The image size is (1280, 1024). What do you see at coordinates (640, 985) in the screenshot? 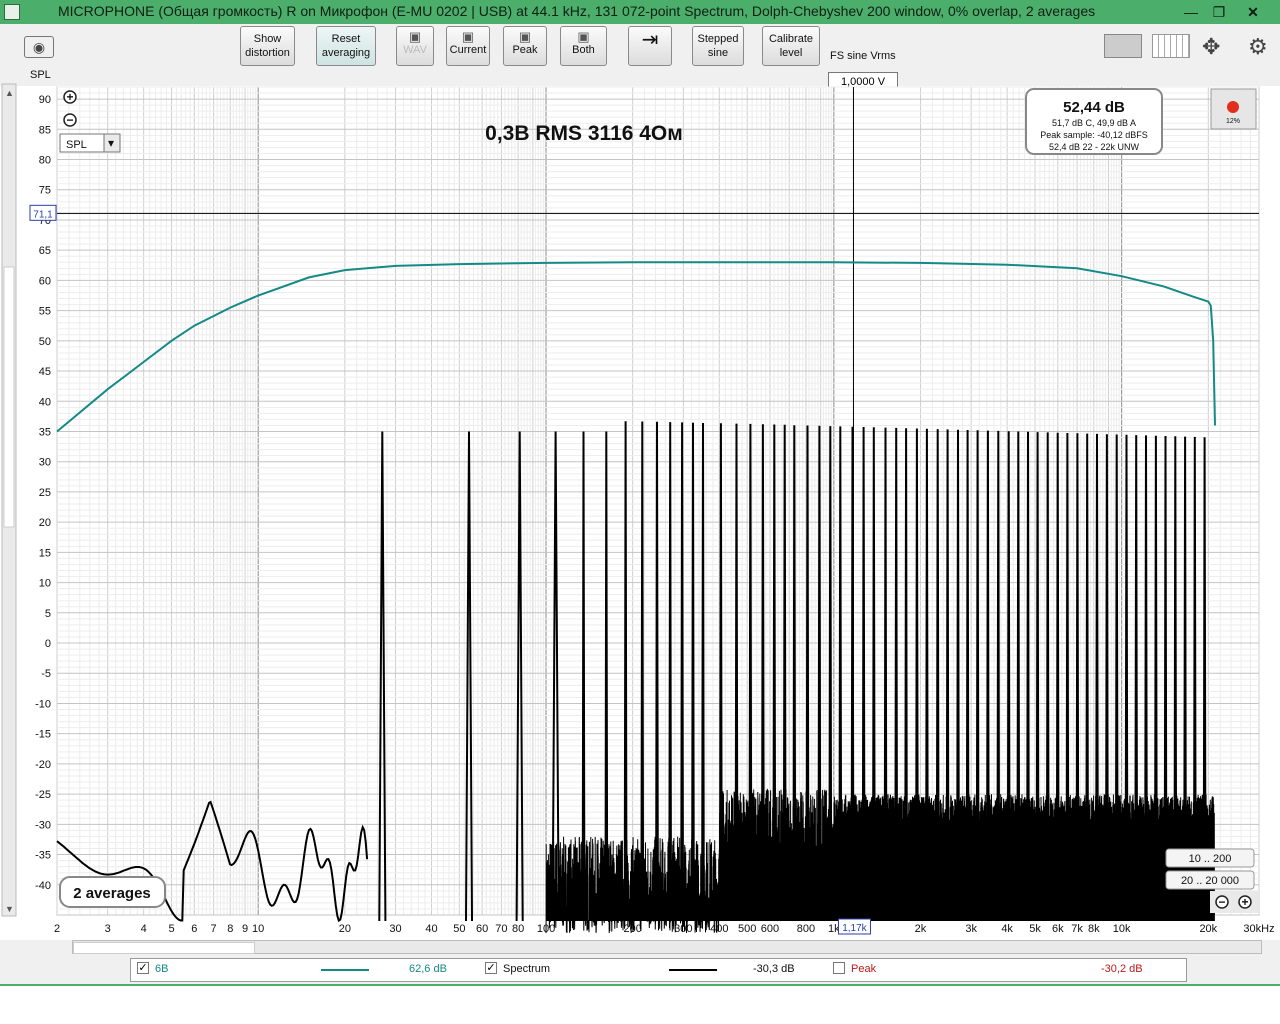
I see `bottom-edge` at bounding box center [640, 985].